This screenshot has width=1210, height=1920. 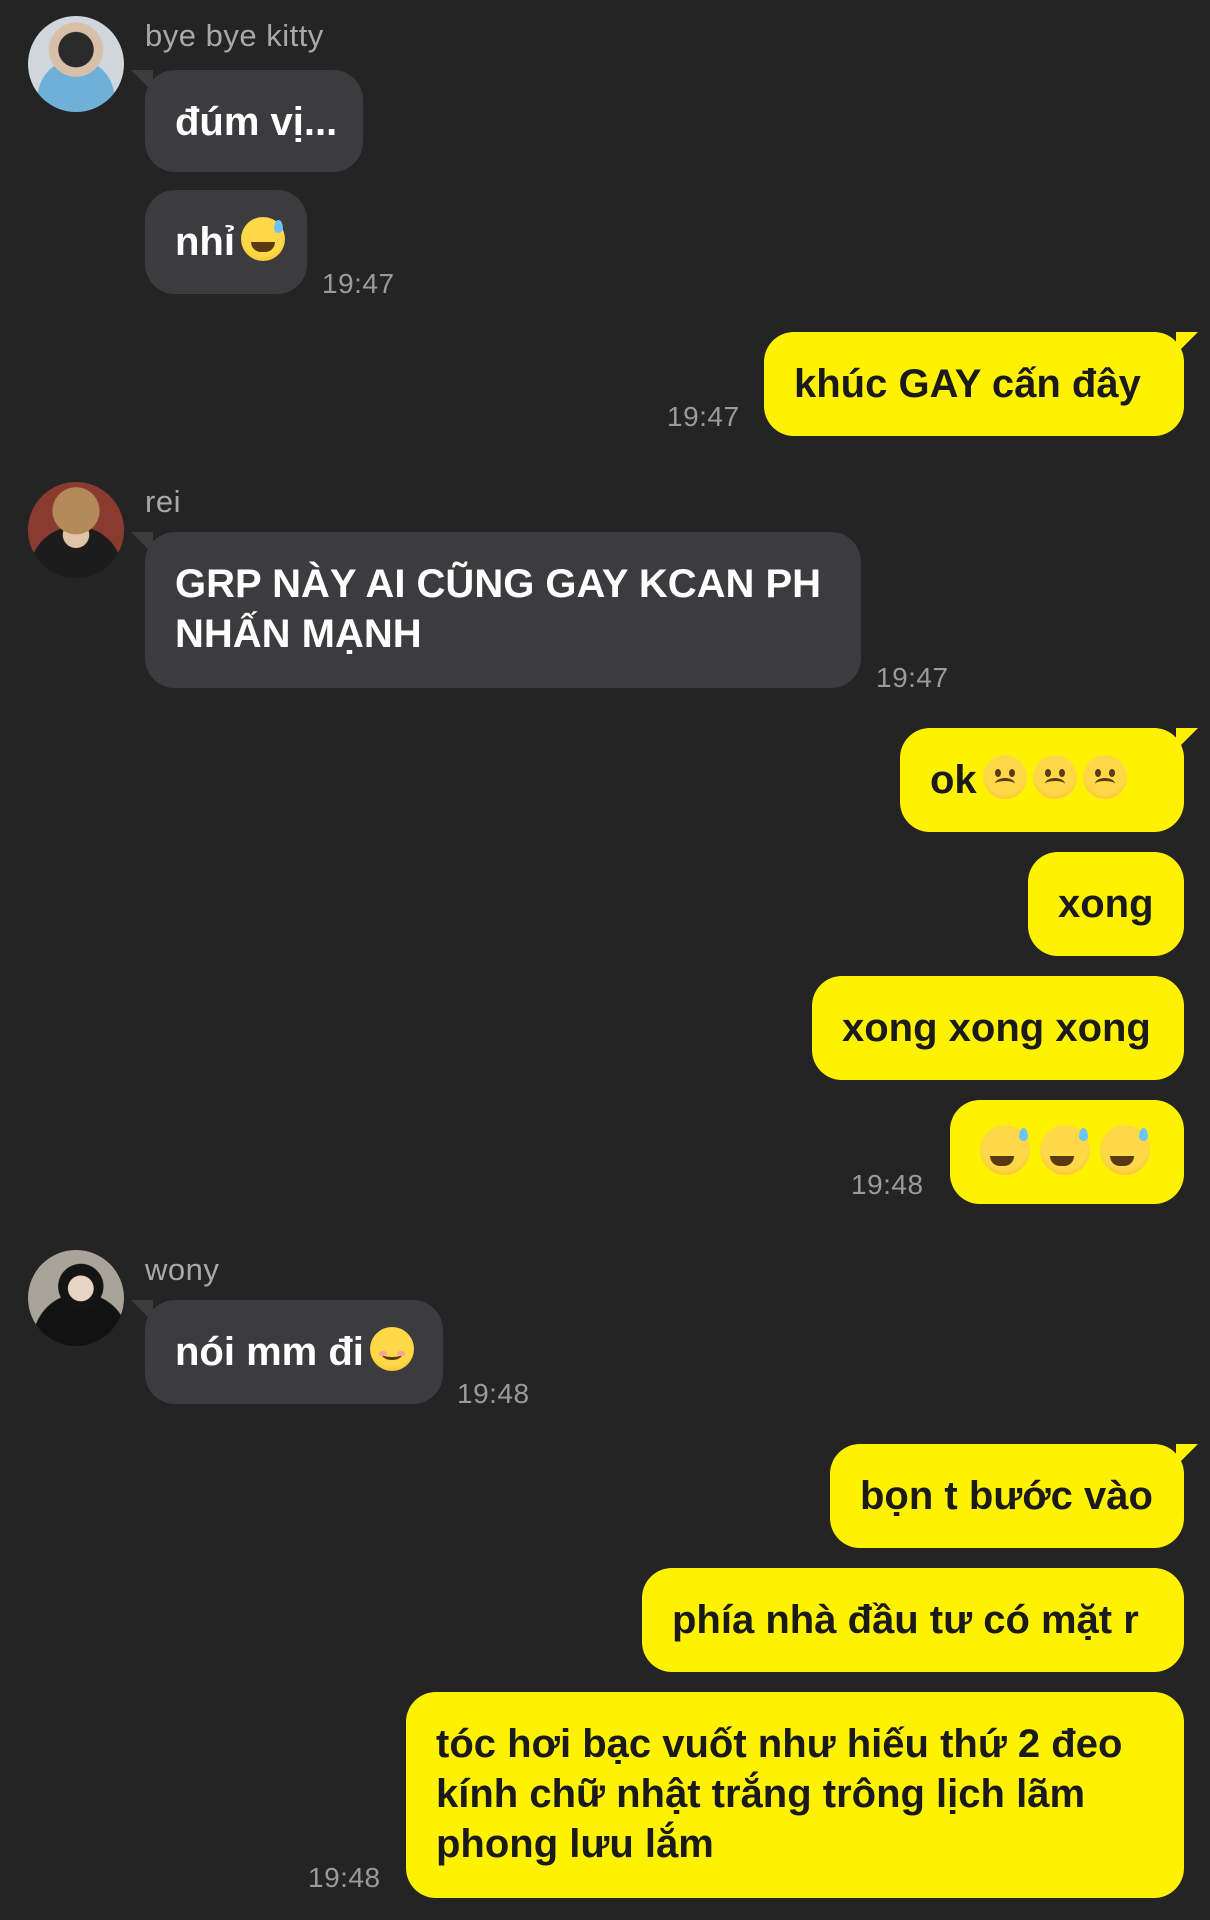 I want to click on sender-name: rei, so click(x=163, y=501).